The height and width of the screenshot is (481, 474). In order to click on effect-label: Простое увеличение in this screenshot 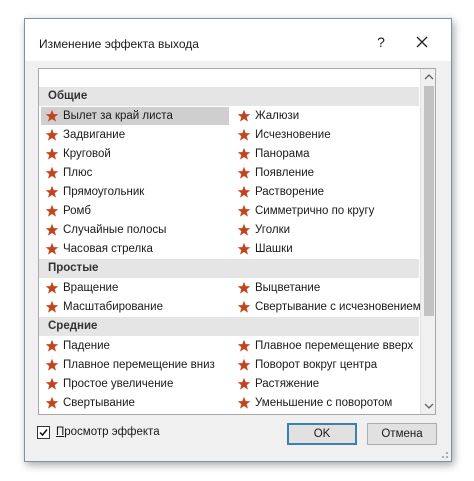, I will do `click(118, 384)`.